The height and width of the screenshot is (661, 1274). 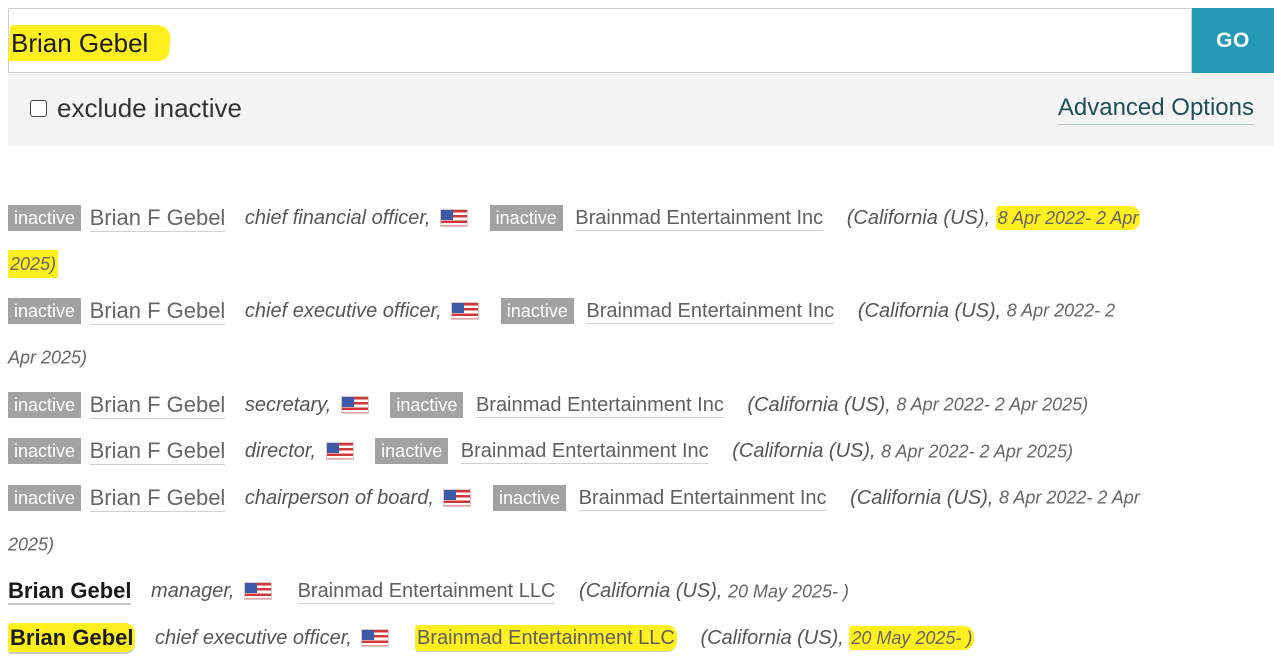 I want to click on search-input: Brian Gebel, so click(x=599, y=40).